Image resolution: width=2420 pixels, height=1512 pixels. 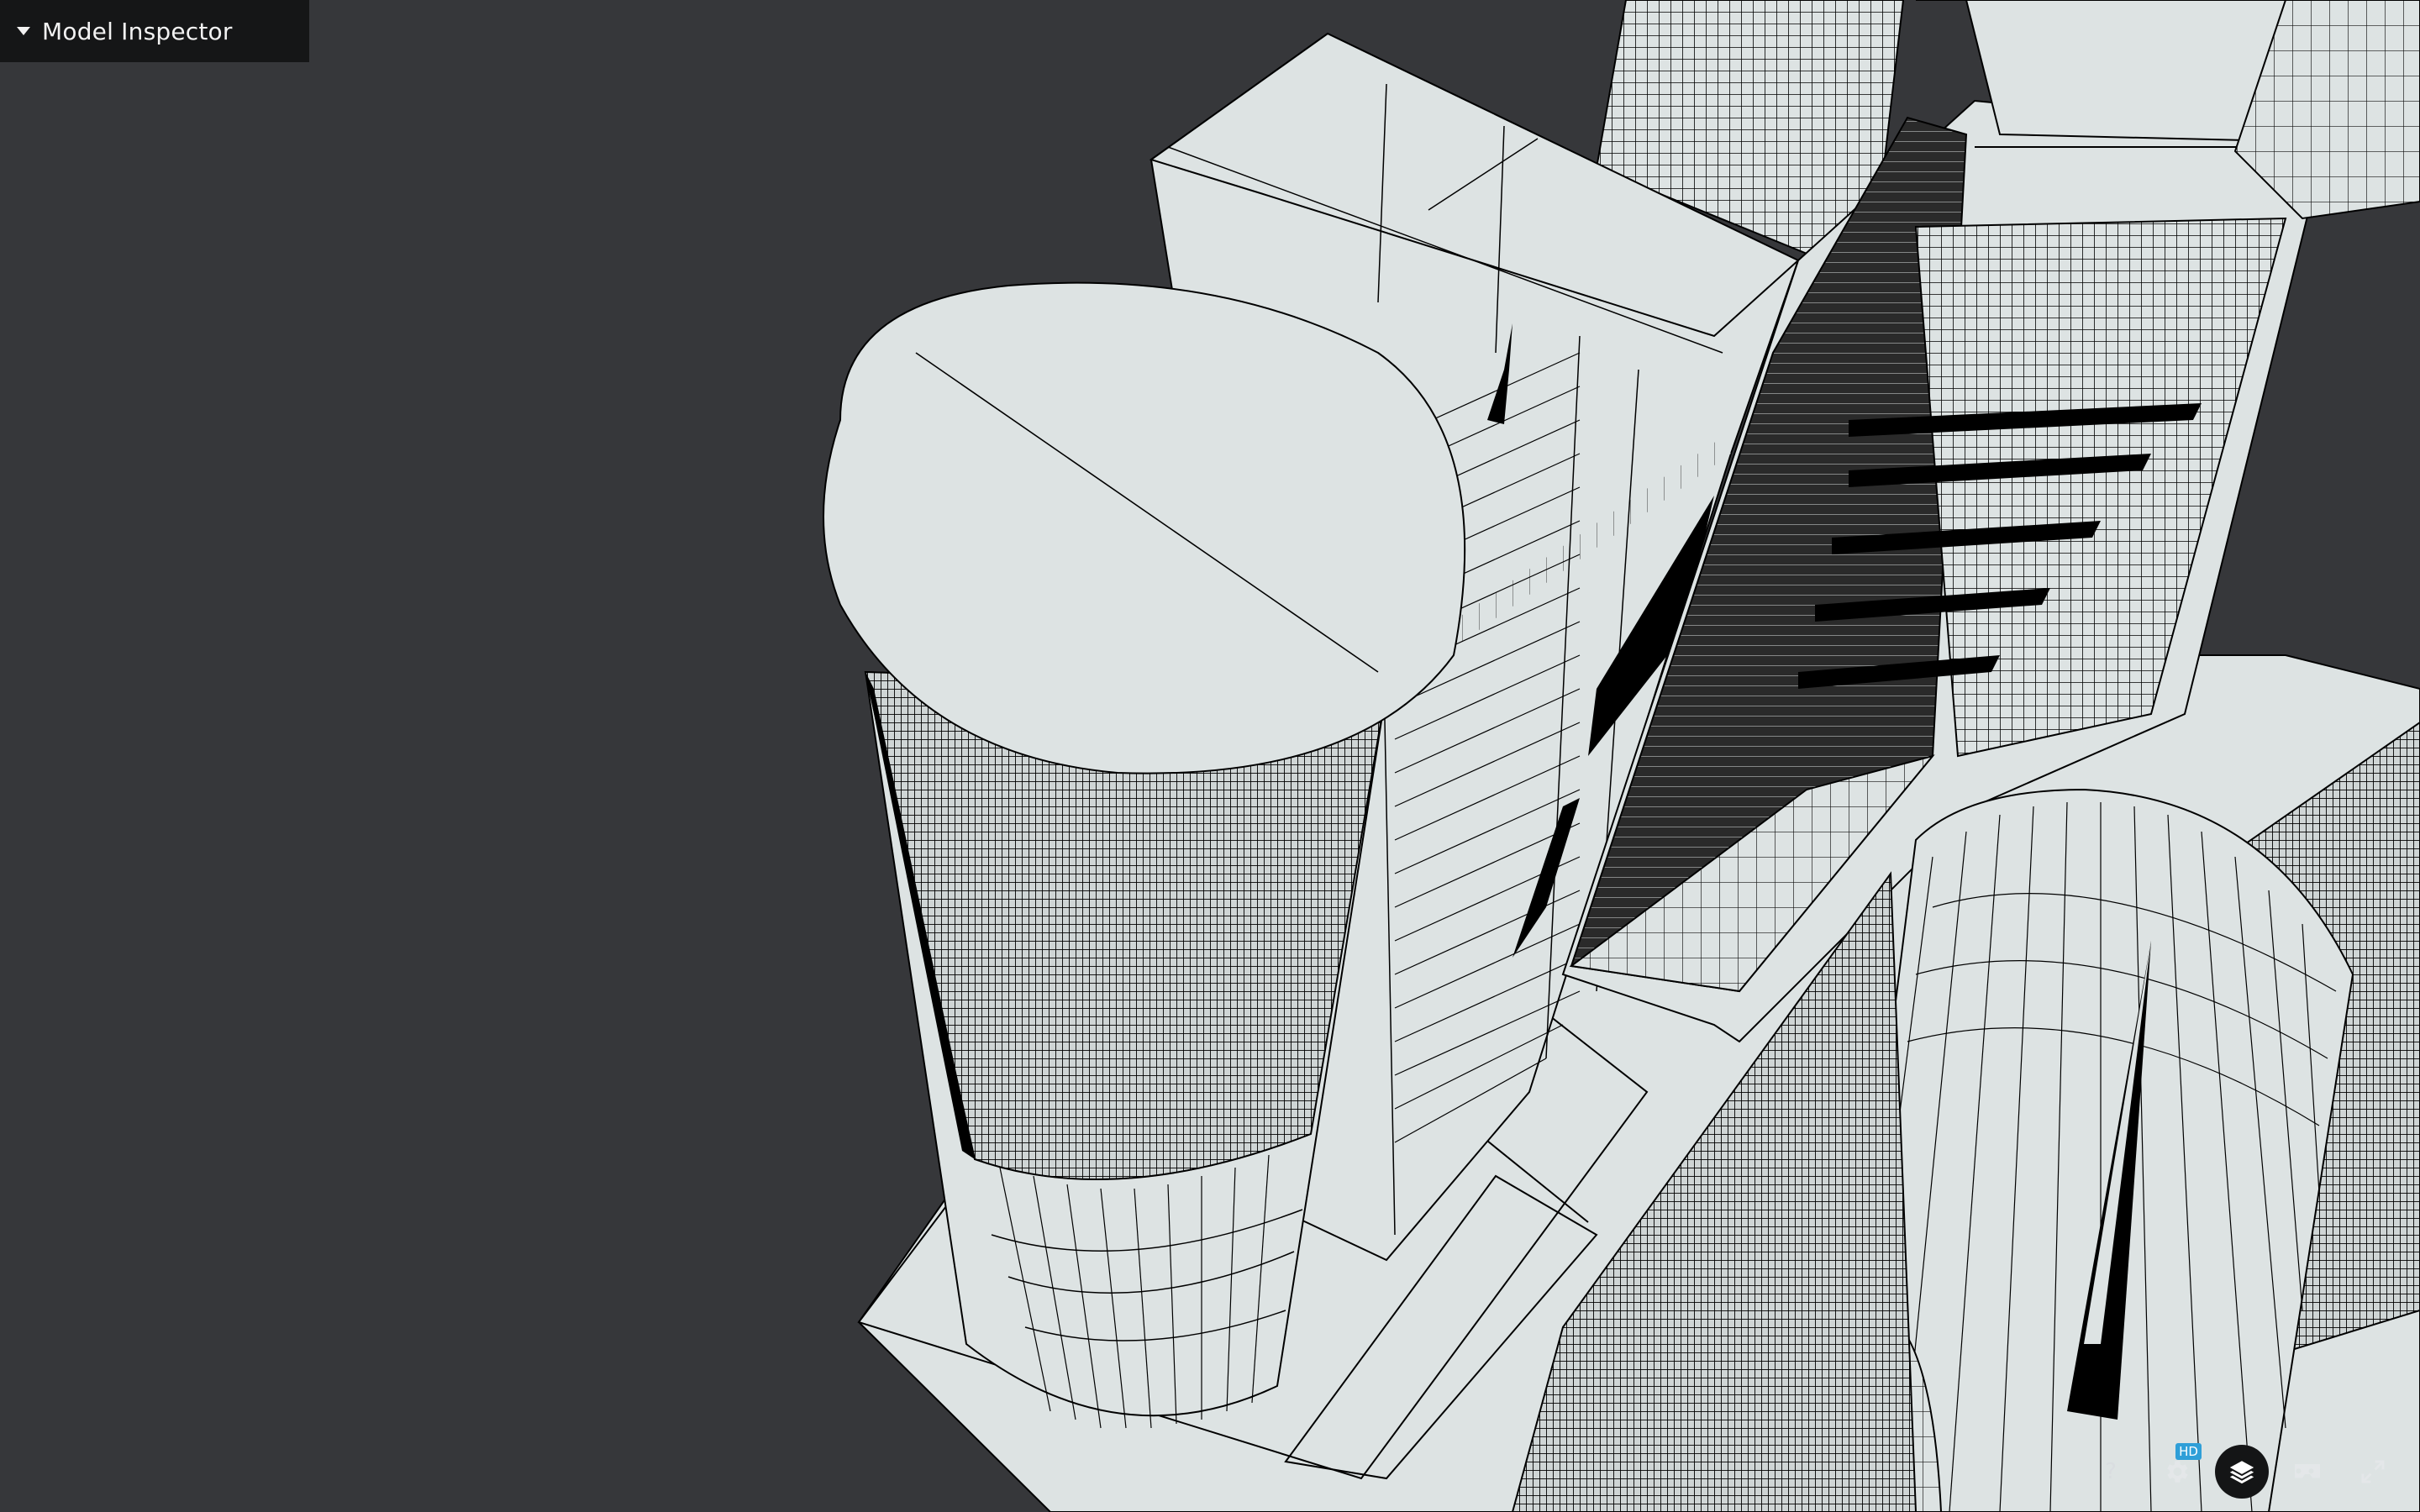 I want to click on vr-button, so click(x=2307, y=1472).